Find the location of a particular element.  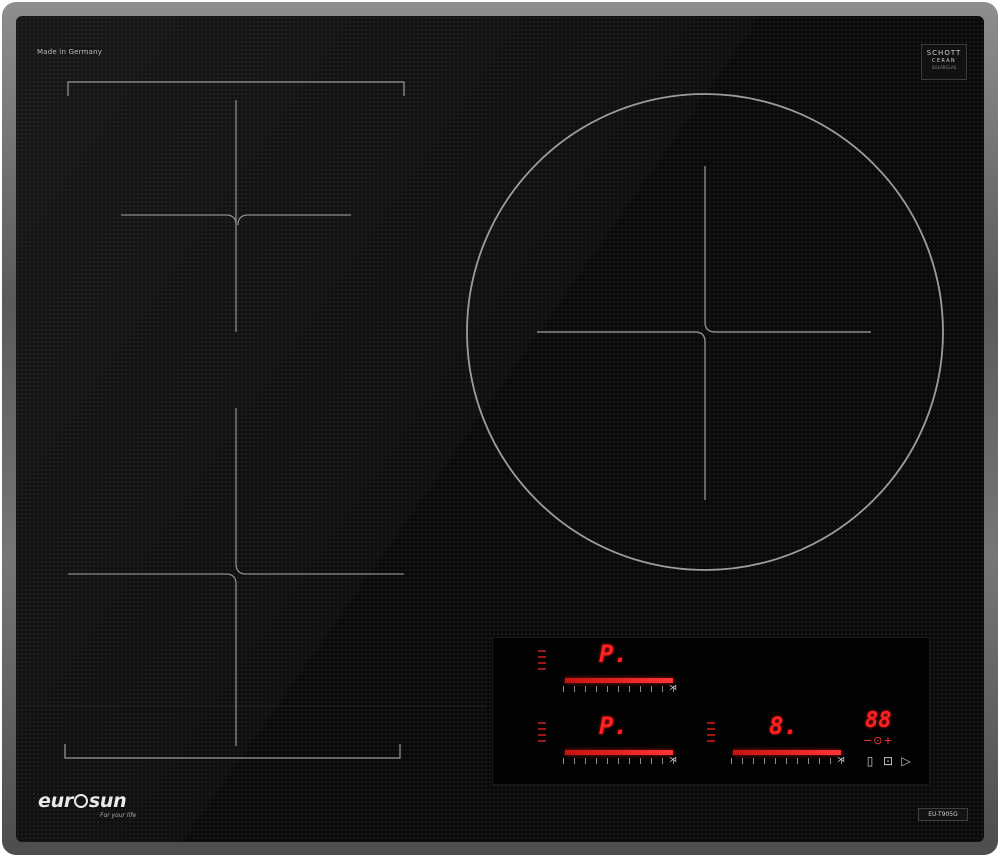

model-badge: EU-T905G is located at coordinates (943, 814).